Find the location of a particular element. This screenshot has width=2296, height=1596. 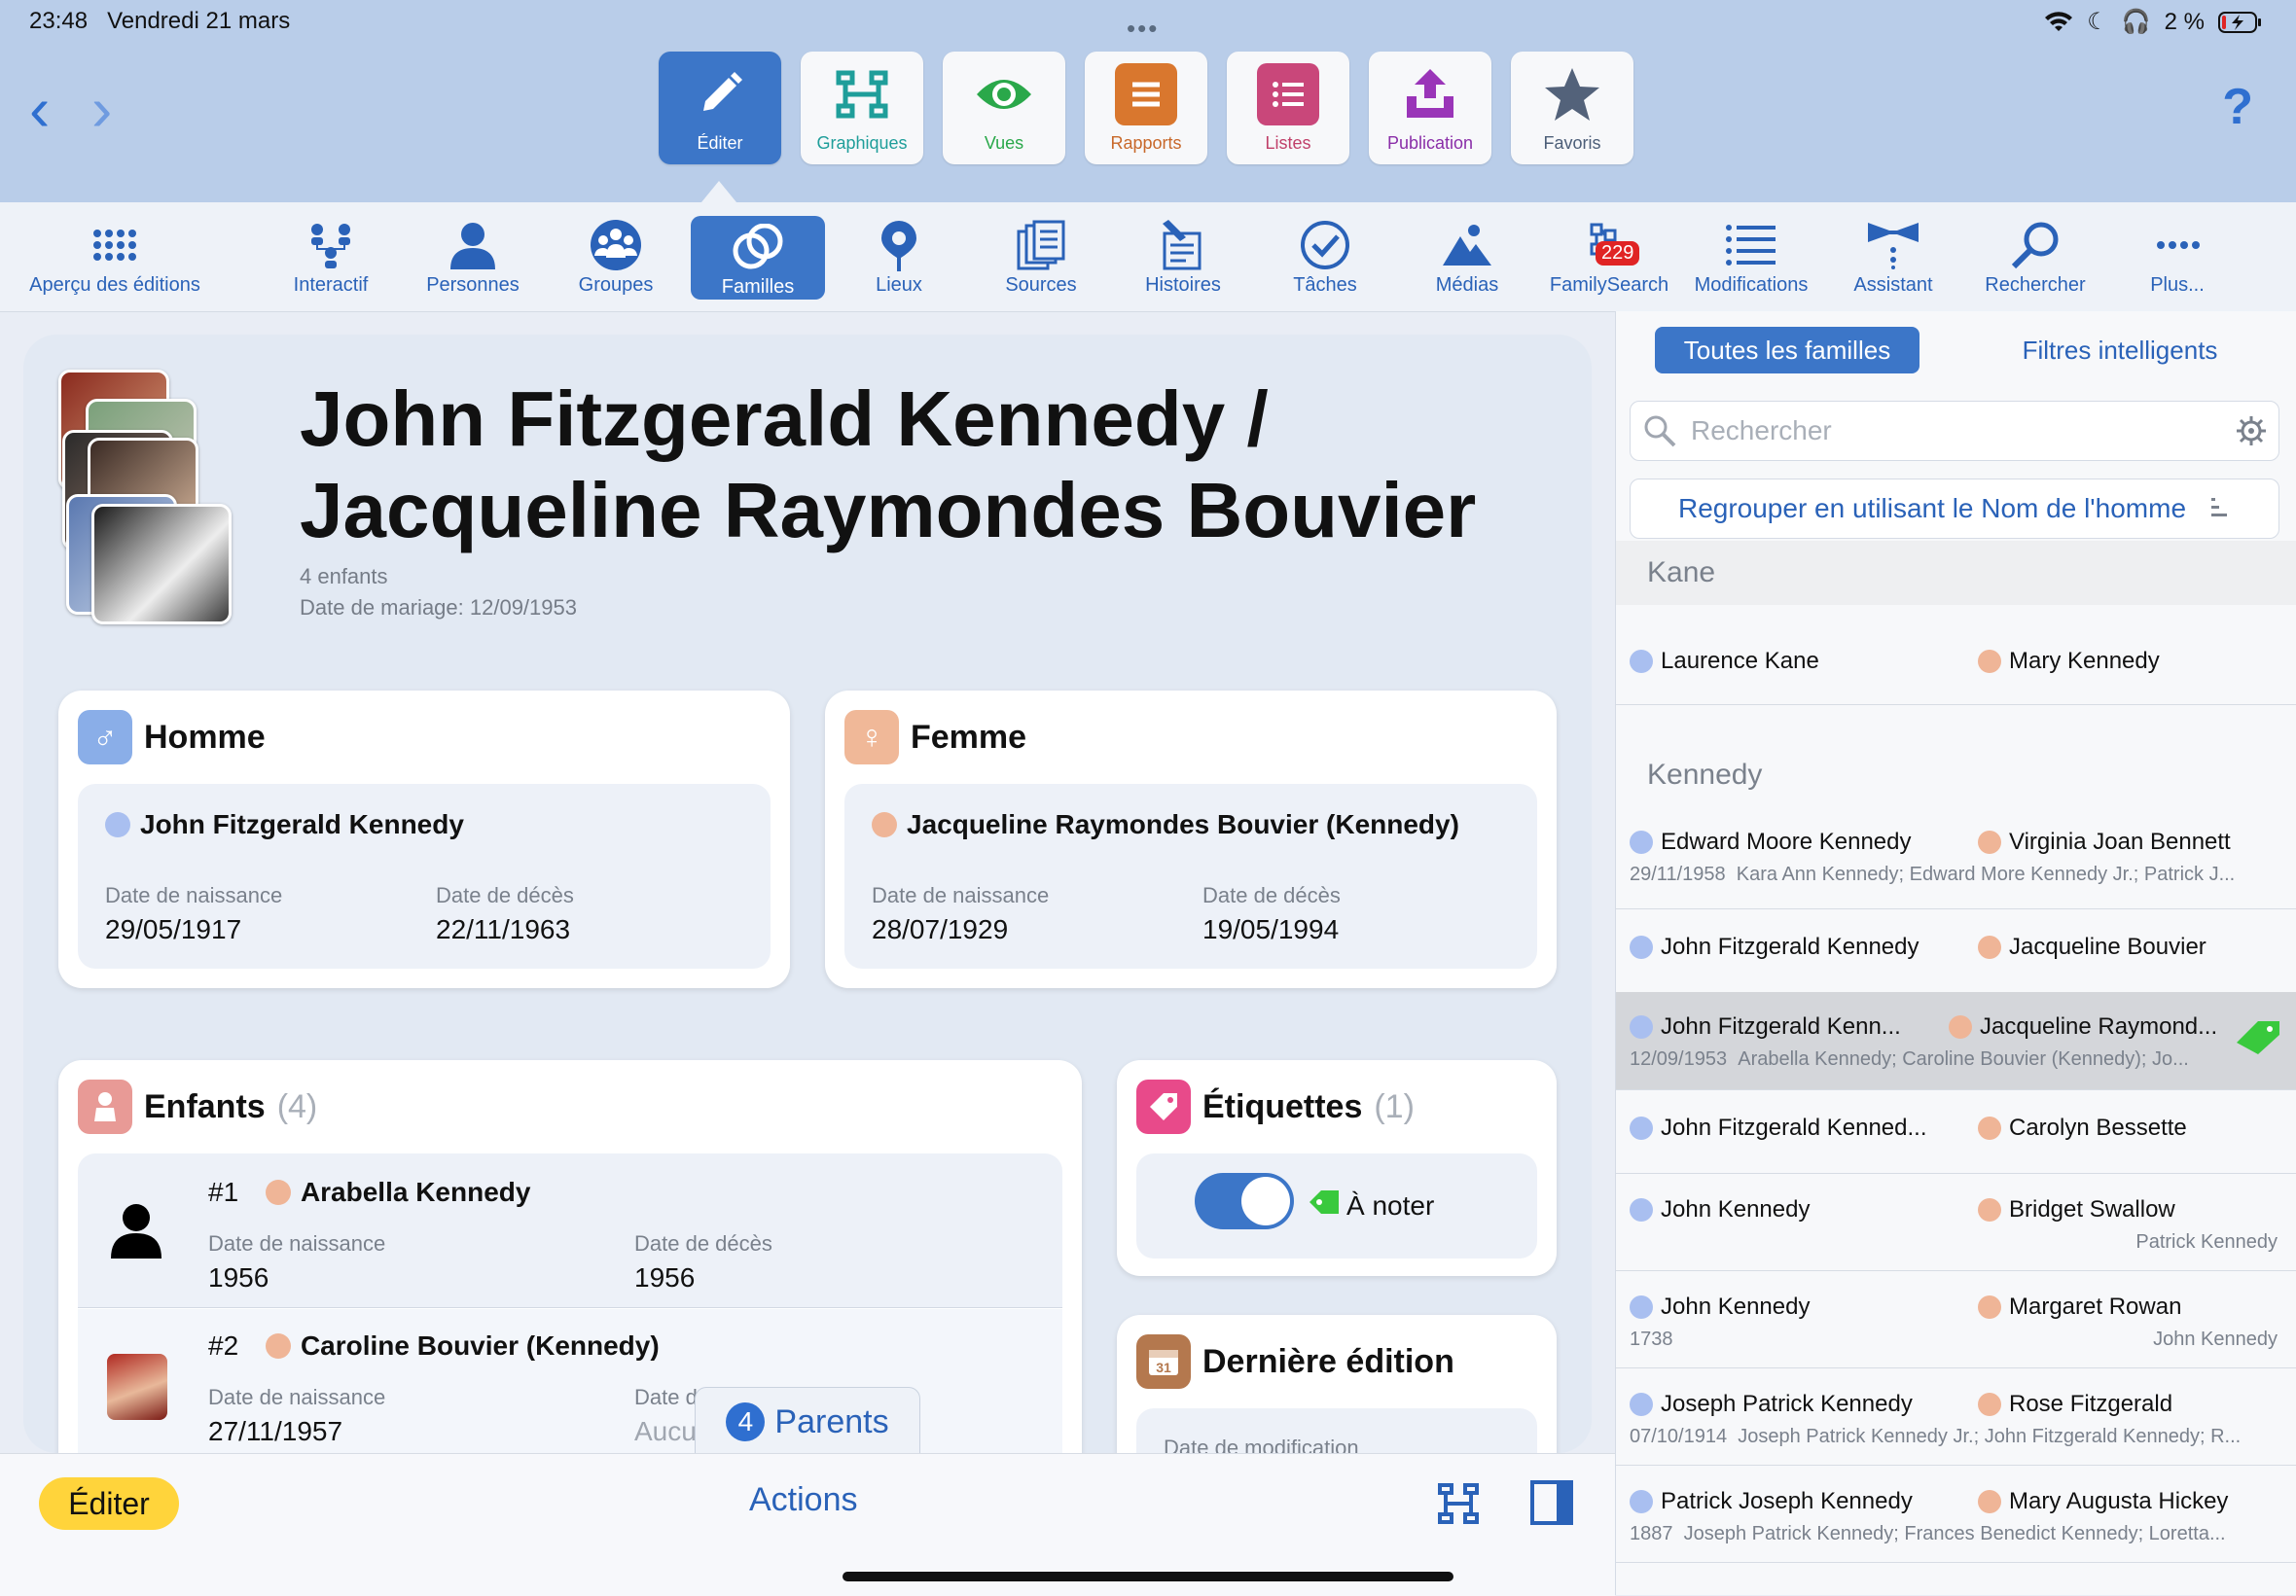

parents-button: 4 Parents is located at coordinates (807, 1421).